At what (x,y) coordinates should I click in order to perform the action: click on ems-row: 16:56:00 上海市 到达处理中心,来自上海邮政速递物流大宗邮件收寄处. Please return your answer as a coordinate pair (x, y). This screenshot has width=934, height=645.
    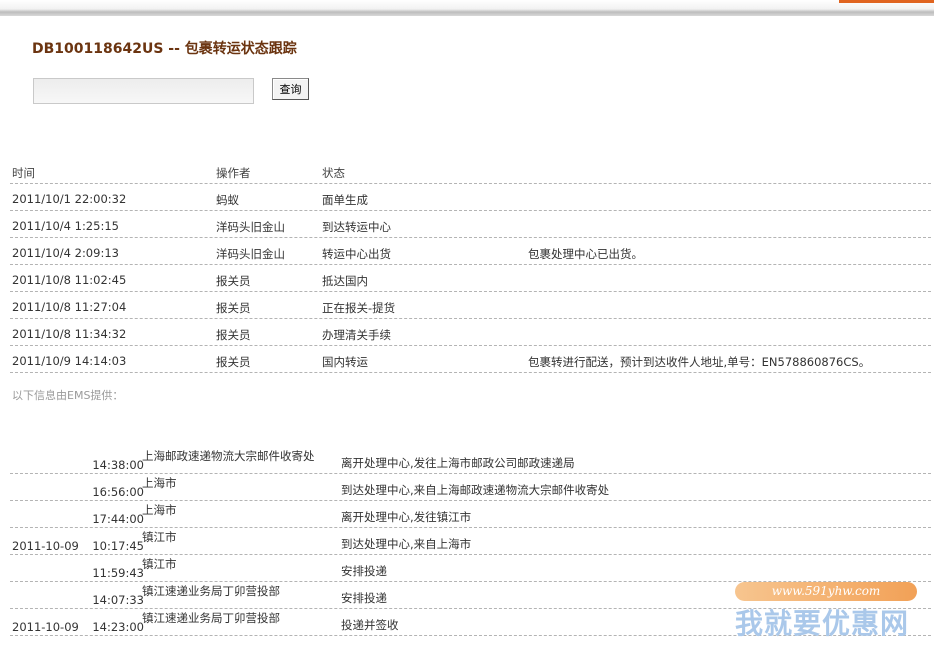
    Looking at the image, I should click on (470, 487).